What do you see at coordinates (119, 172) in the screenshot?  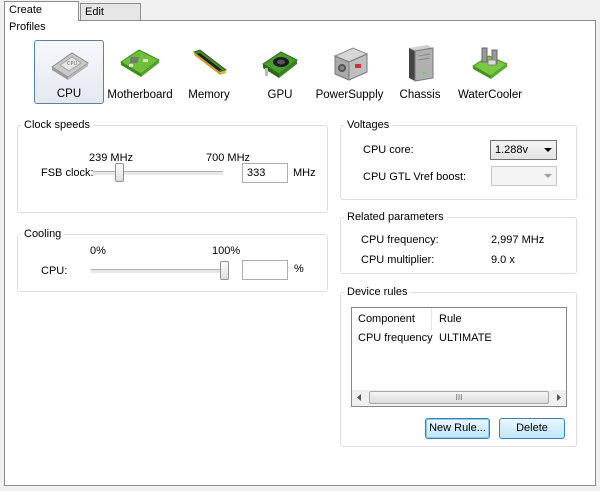 I see `fsb-slider-thumb` at bounding box center [119, 172].